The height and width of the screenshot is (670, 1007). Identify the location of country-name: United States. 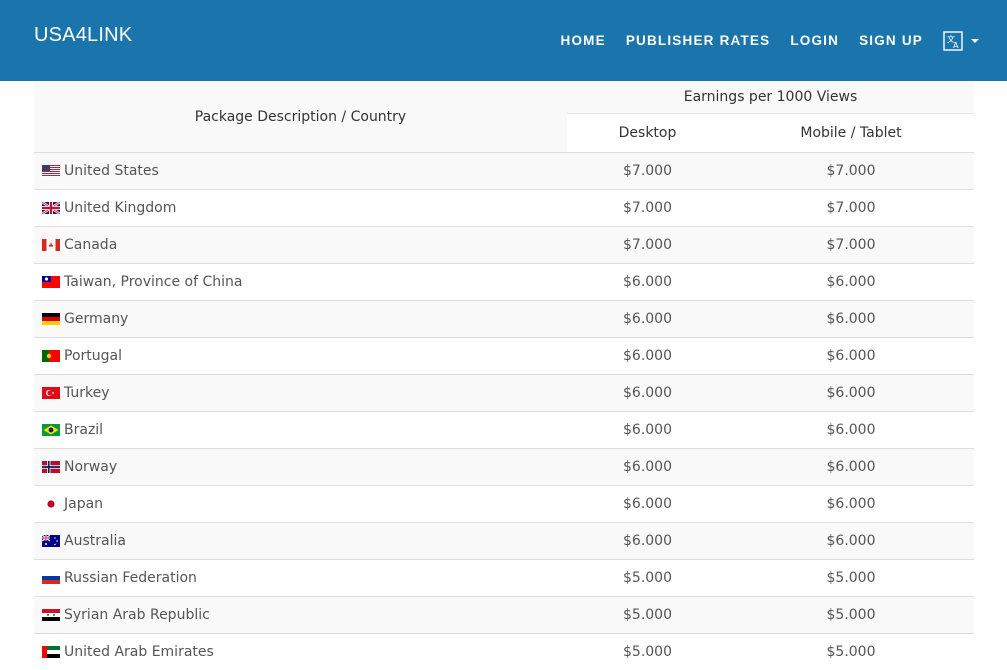
(111, 171).